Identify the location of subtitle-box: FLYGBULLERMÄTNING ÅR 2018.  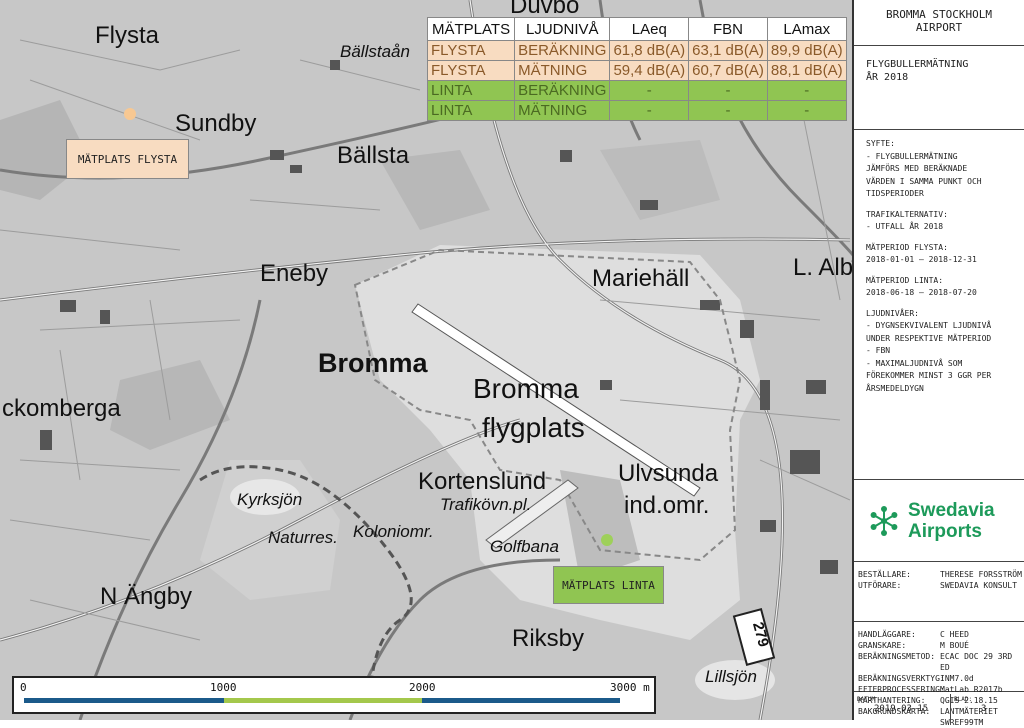
(939, 88).